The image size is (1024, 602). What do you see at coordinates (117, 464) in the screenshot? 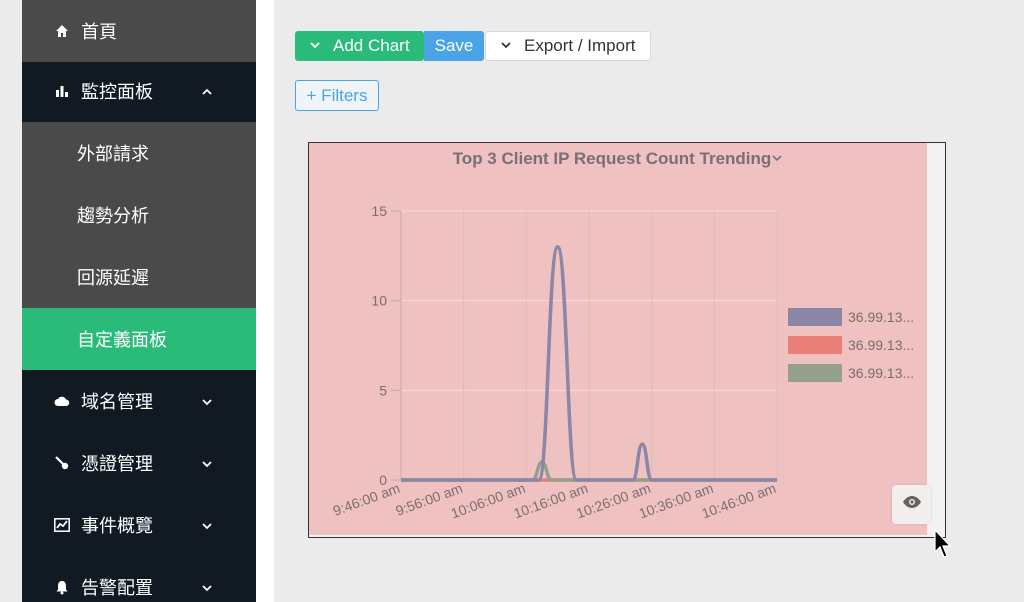
I see `sidebar-item-label: 憑證管理` at bounding box center [117, 464].